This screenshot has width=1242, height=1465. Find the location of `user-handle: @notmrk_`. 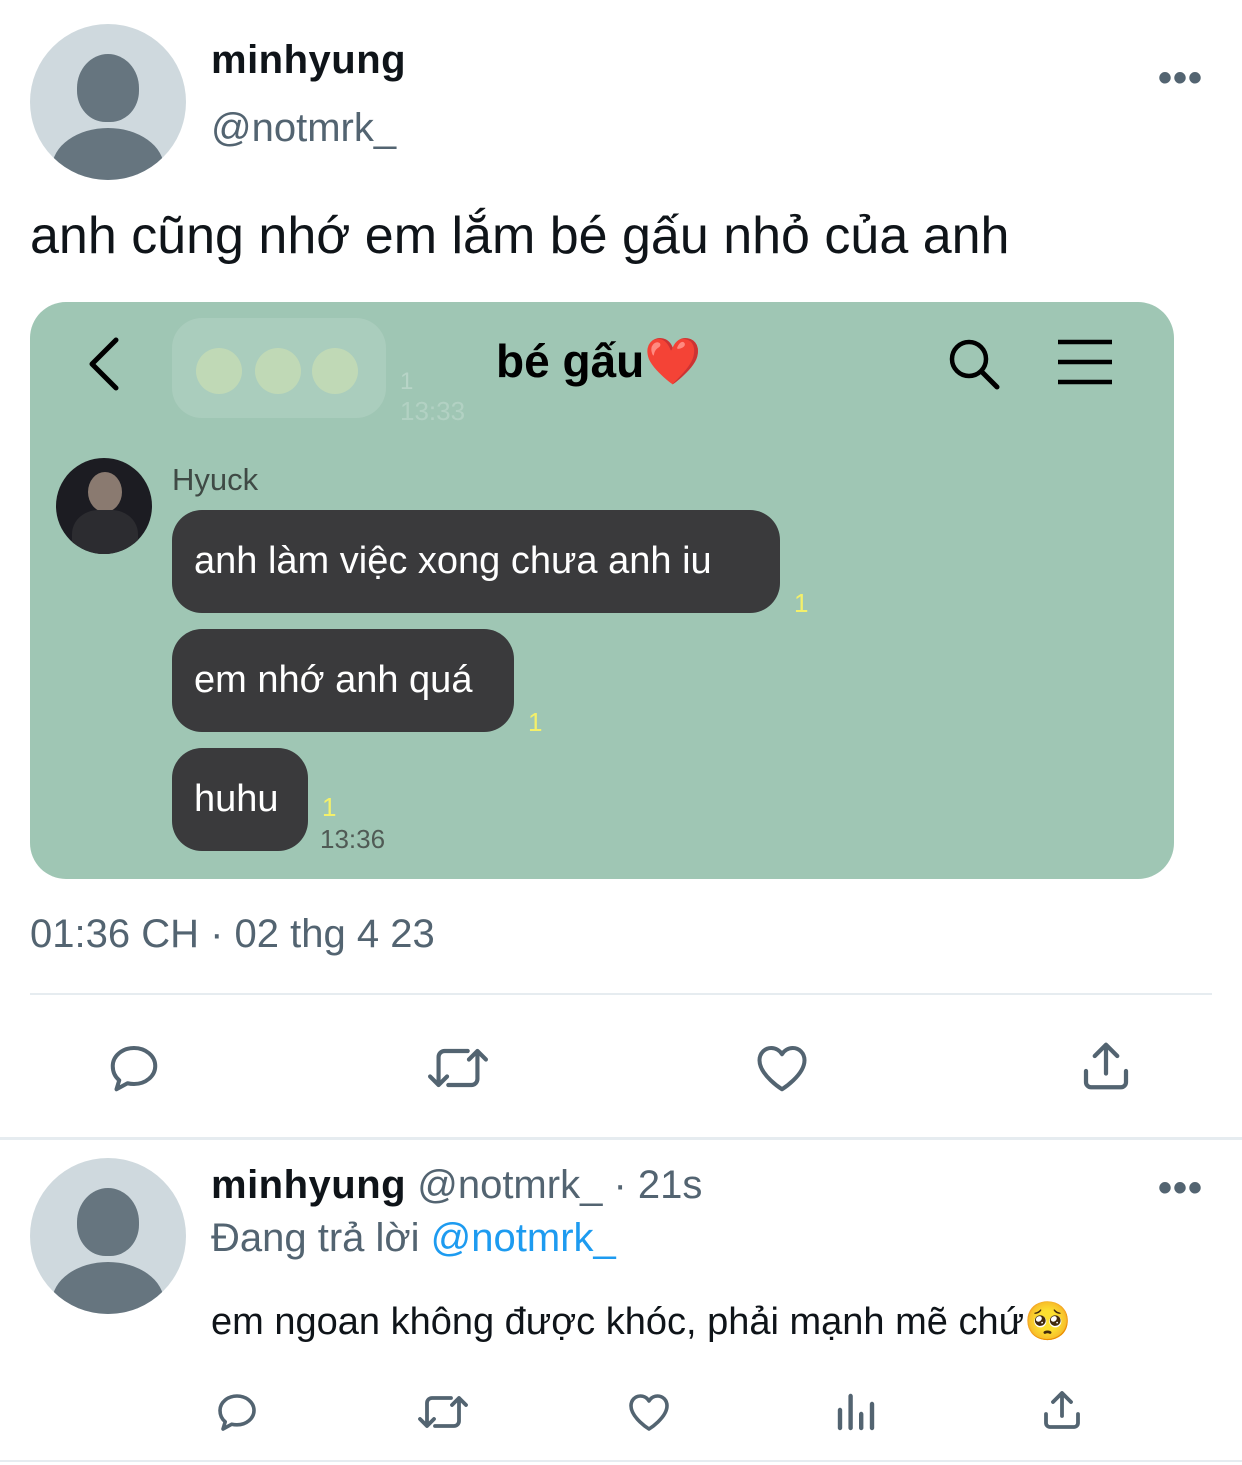

user-handle: @notmrk_ is located at coordinates (303, 128).